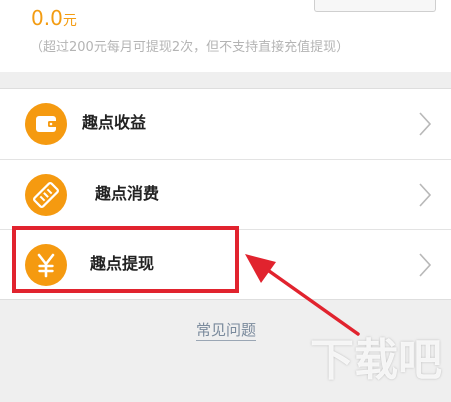  I want to click on top-action-button, so click(375, 6).